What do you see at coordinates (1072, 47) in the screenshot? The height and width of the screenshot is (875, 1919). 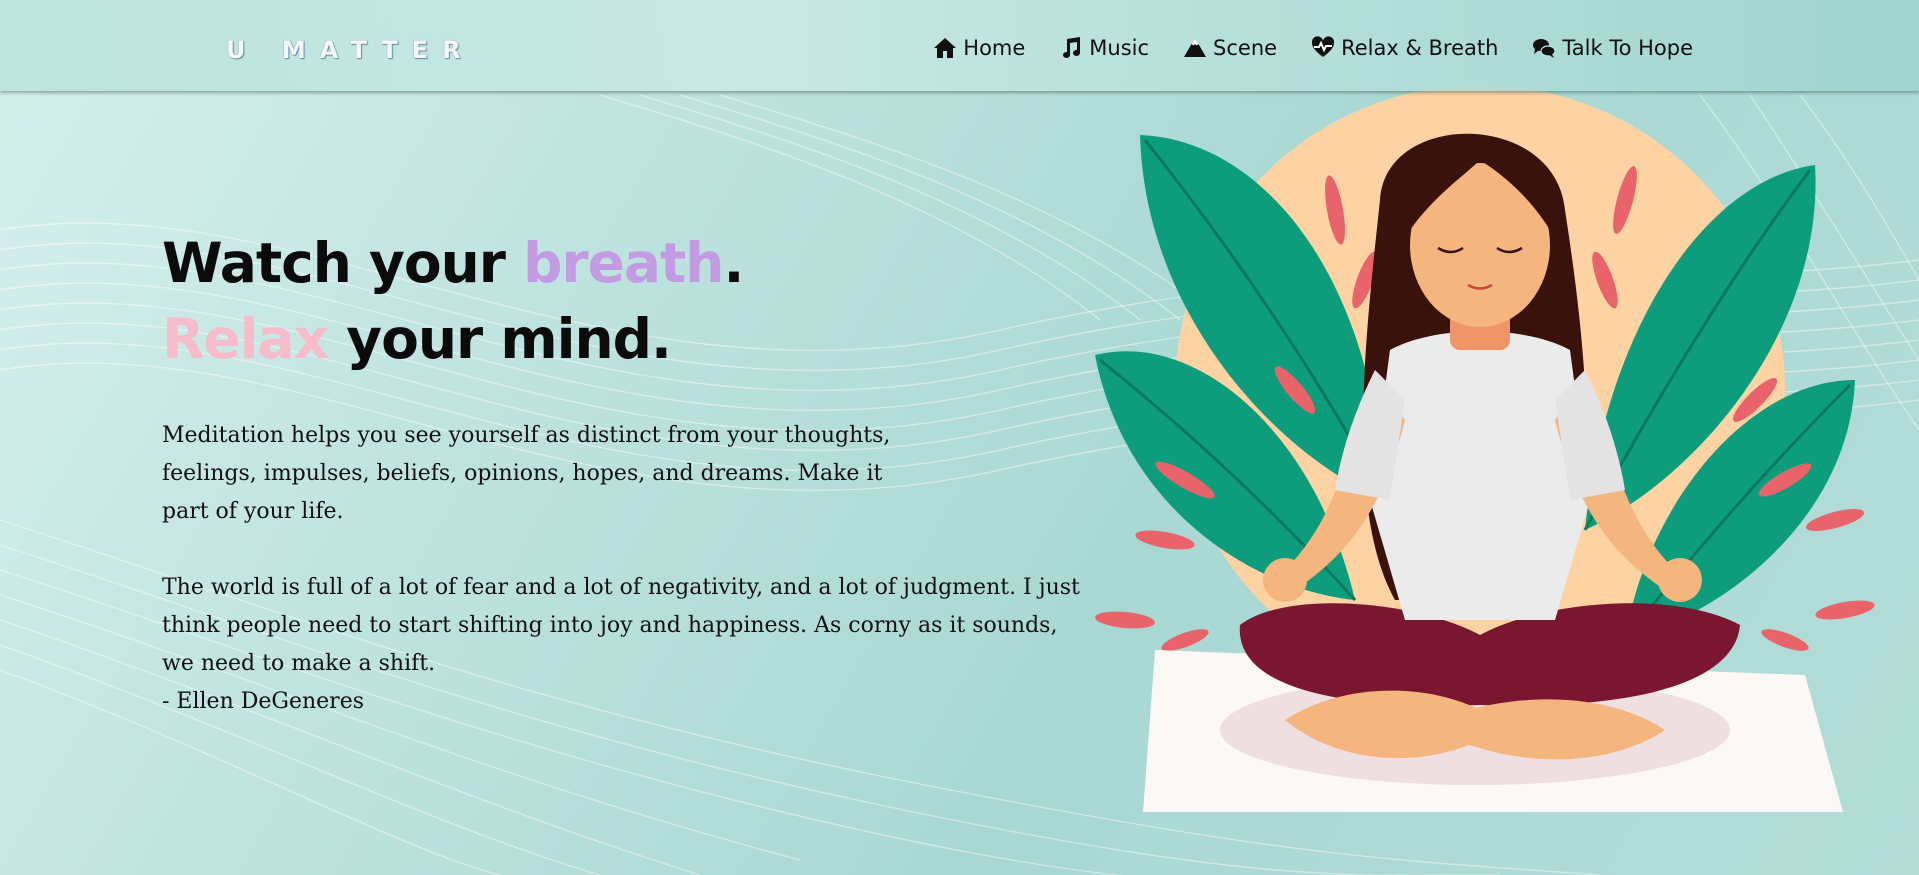 I see `music-icon` at bounding box center [1072, 47].